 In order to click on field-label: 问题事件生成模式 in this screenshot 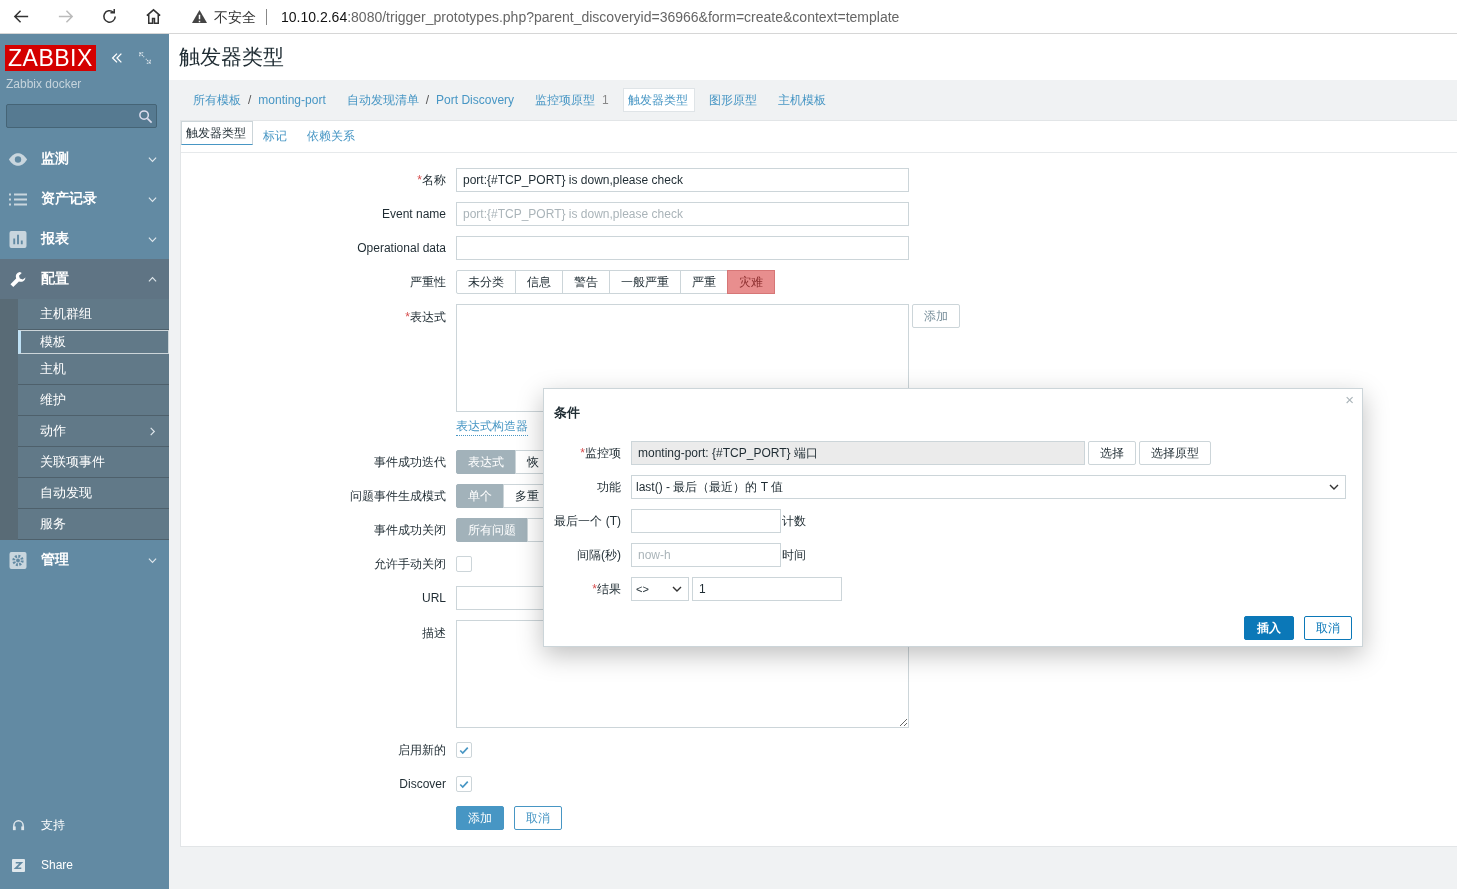, I will do `click(397, 496)`.